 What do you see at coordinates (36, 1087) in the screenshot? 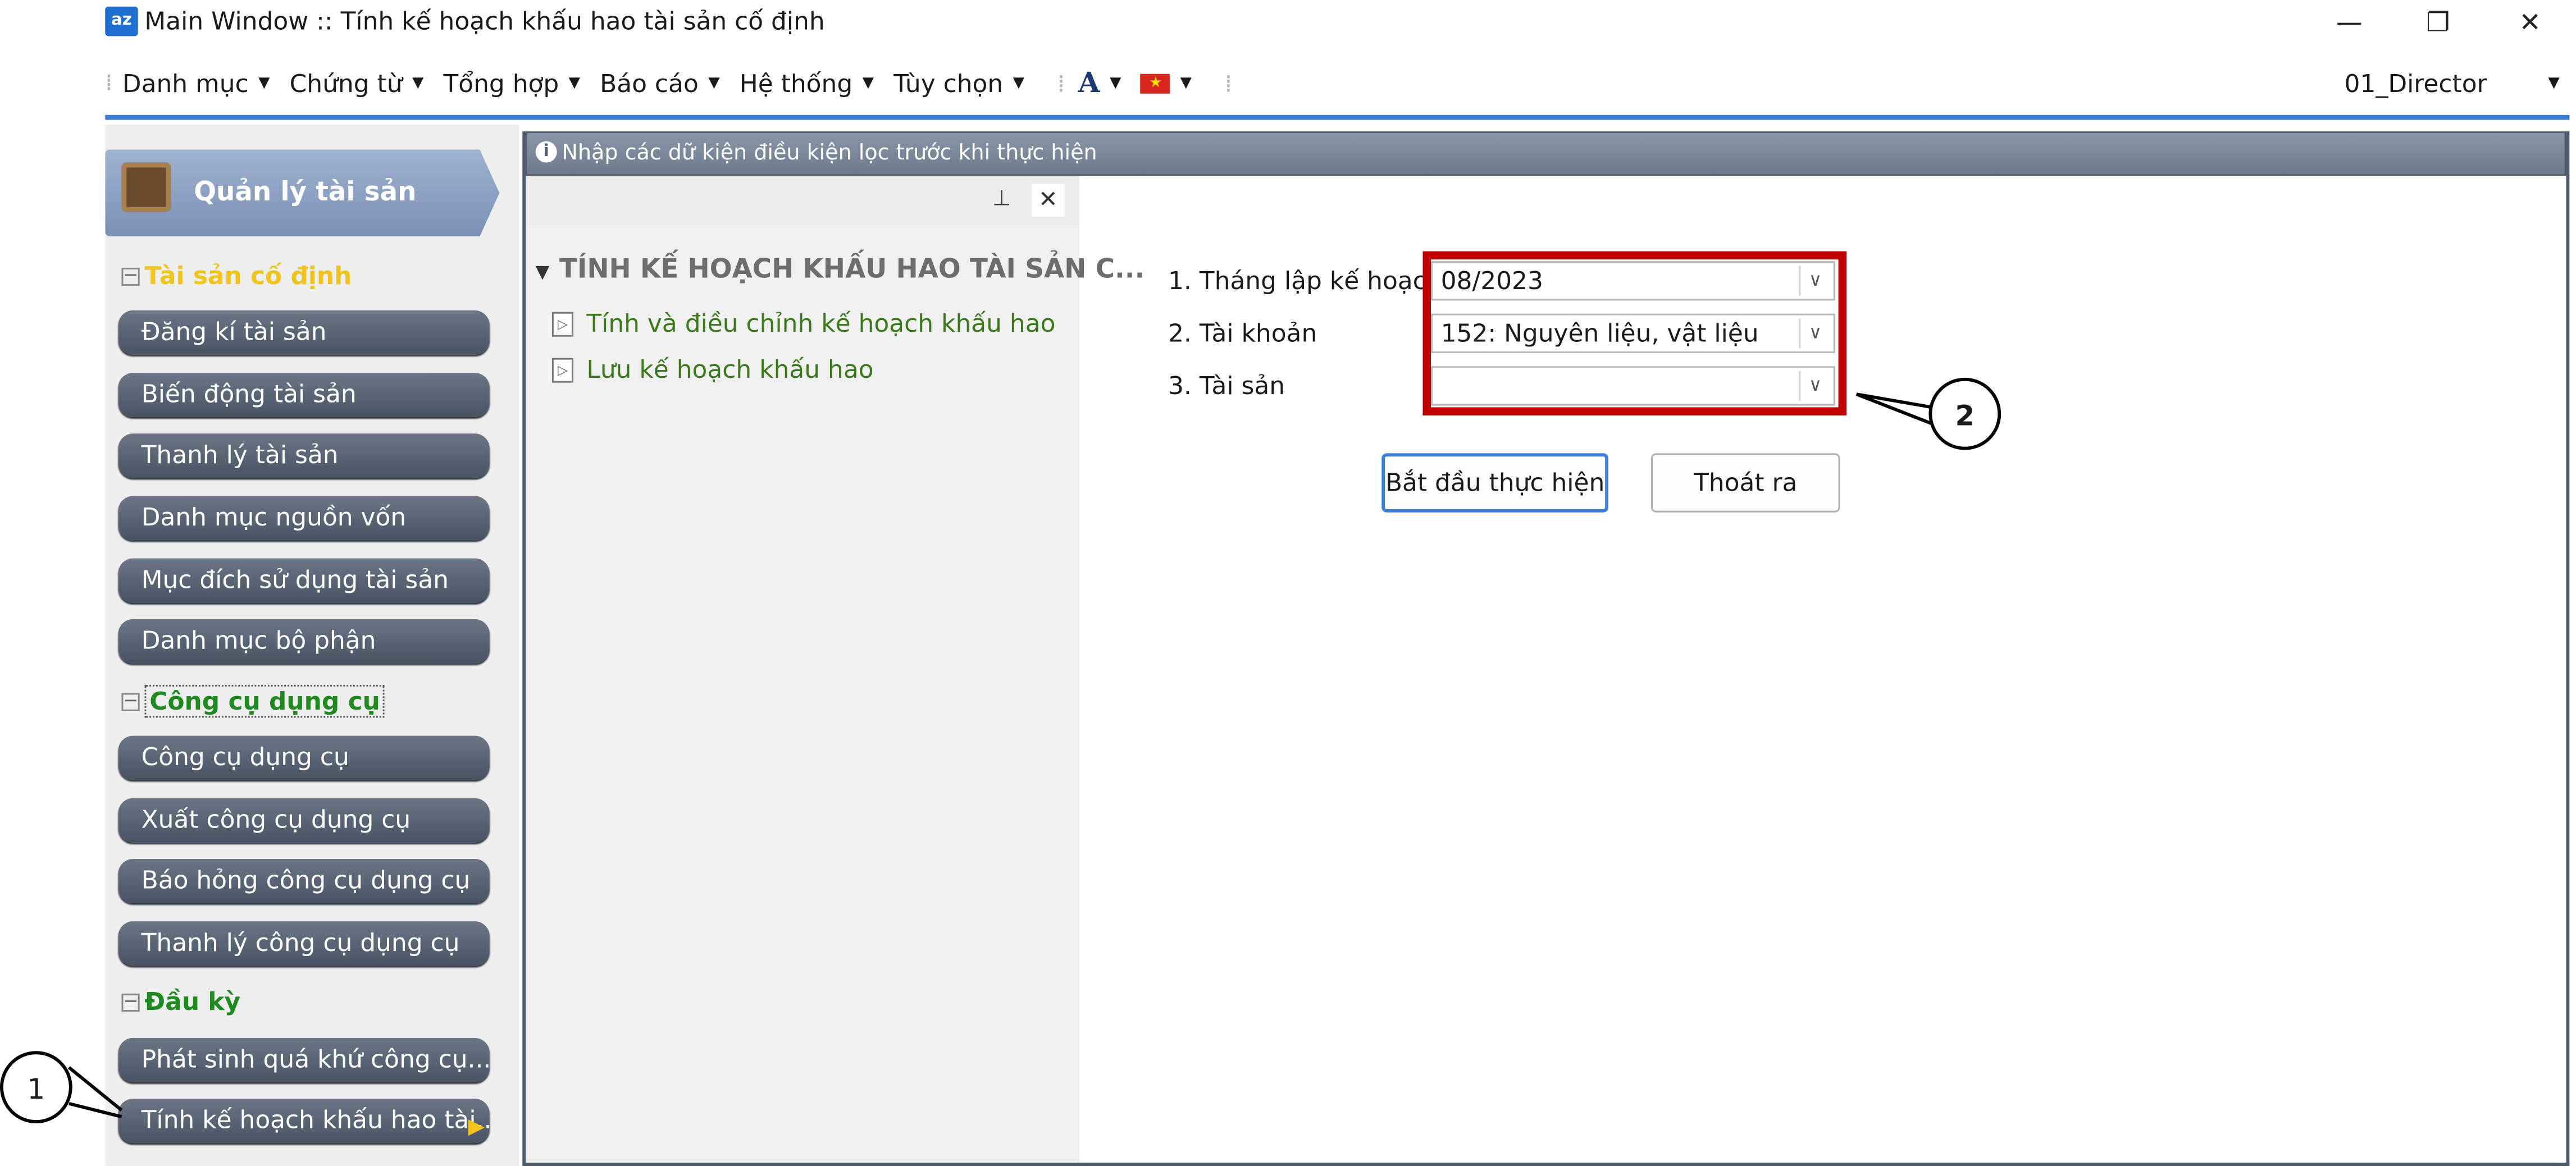
I see `callout-1: 1` at bounding box center [36, 1087].